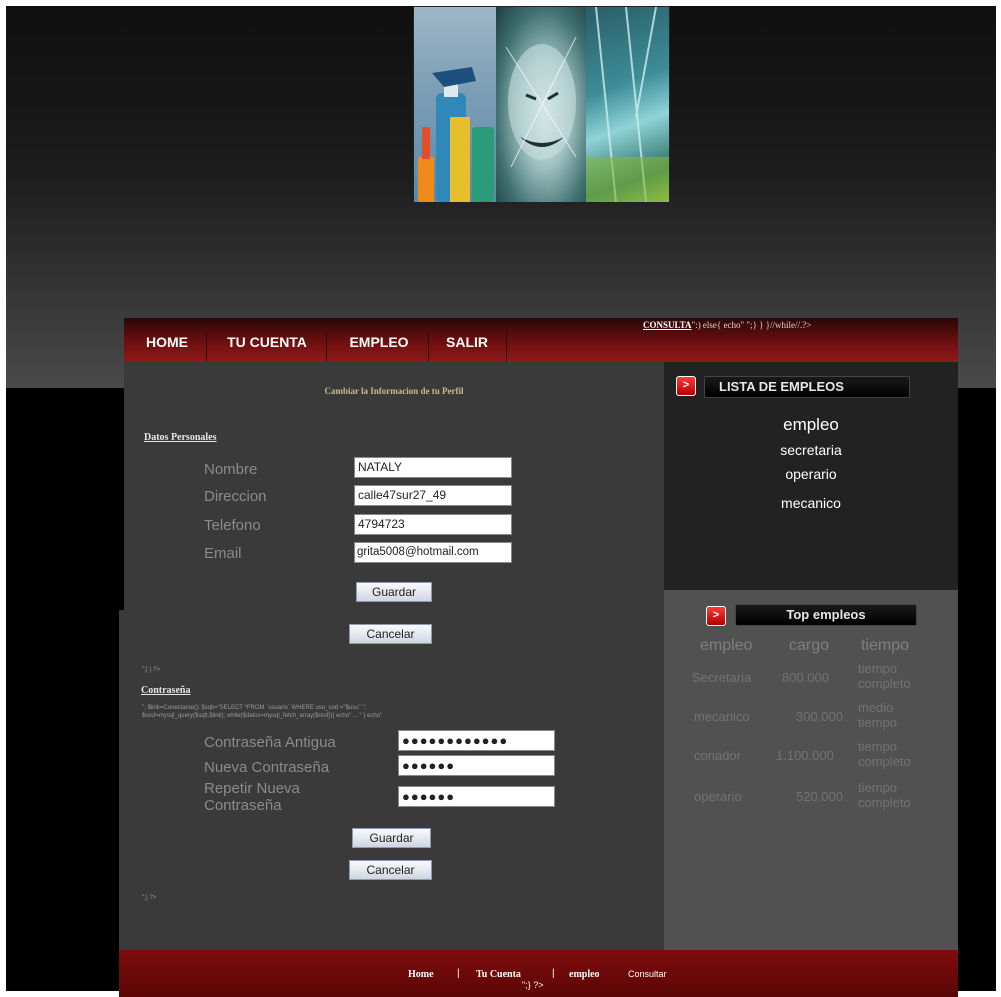  I want to click on telefono-label: Telefono, so click(232, 525).